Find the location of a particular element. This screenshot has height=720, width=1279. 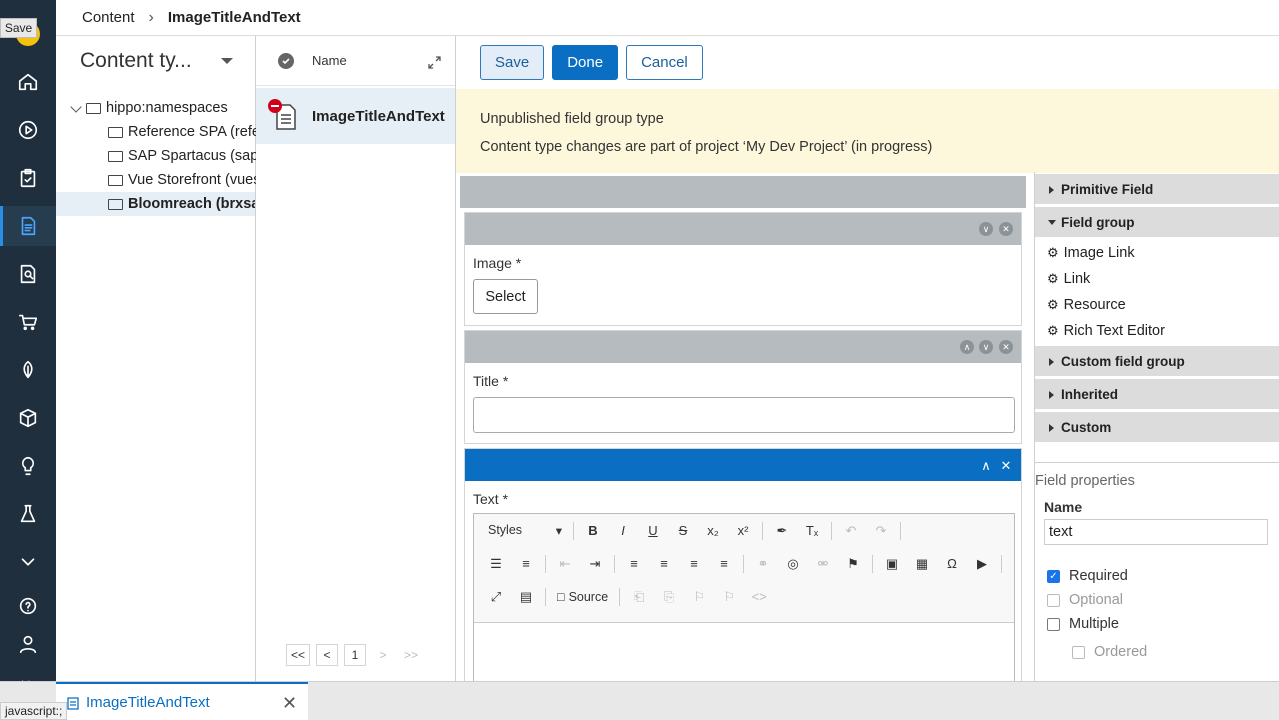

document-type-icon is located at coordinates (283, 115).